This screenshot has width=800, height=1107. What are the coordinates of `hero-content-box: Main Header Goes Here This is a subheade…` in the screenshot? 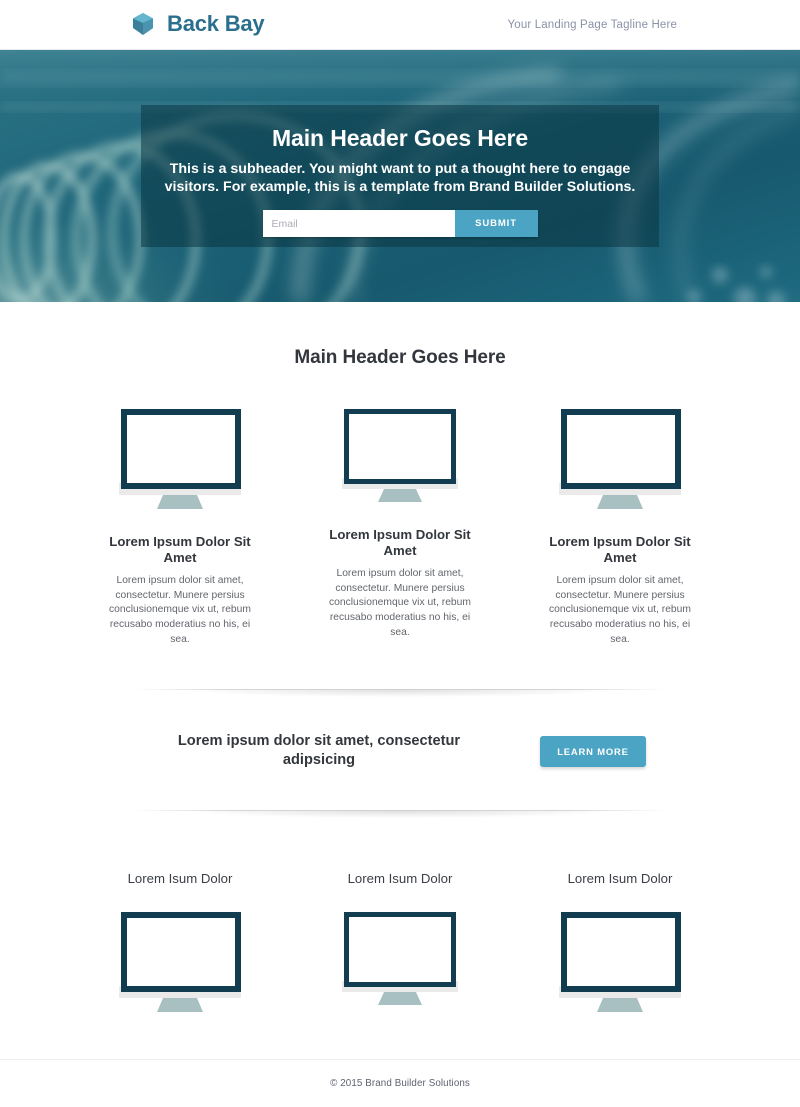 It's located at (400, 176).